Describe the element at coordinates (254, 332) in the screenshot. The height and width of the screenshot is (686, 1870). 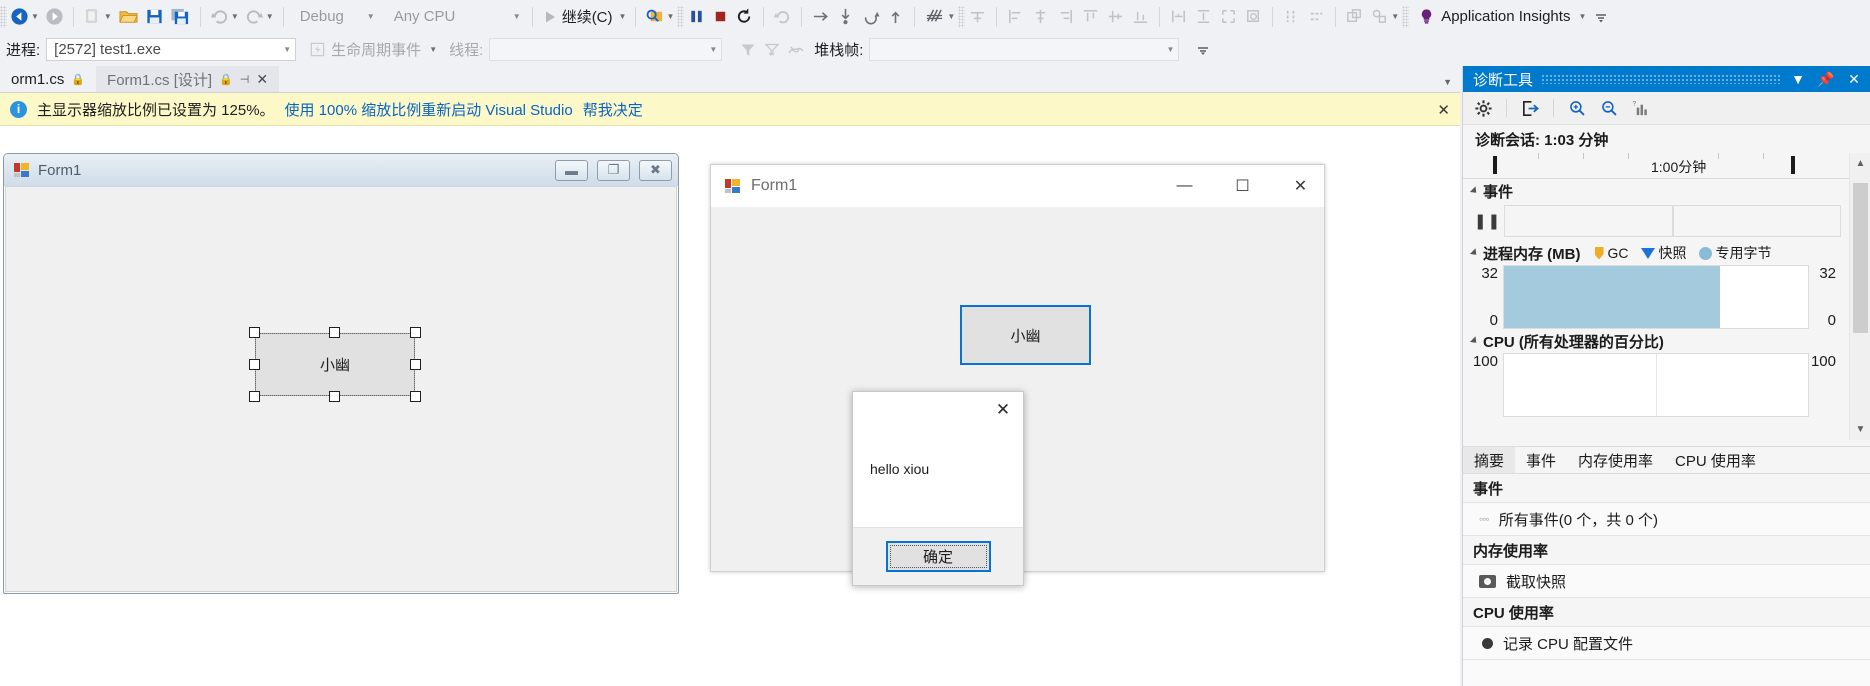
I see `resize-handle-nw` at that location.